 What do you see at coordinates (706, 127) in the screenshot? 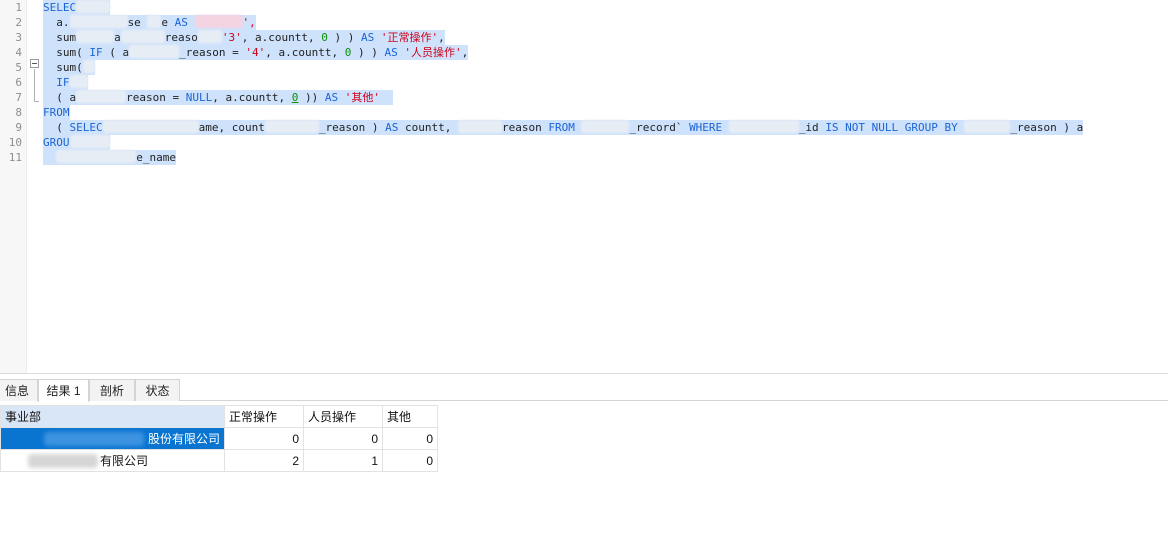
I see `sql-keyword: WHERE` at bounding box center [706, 127].